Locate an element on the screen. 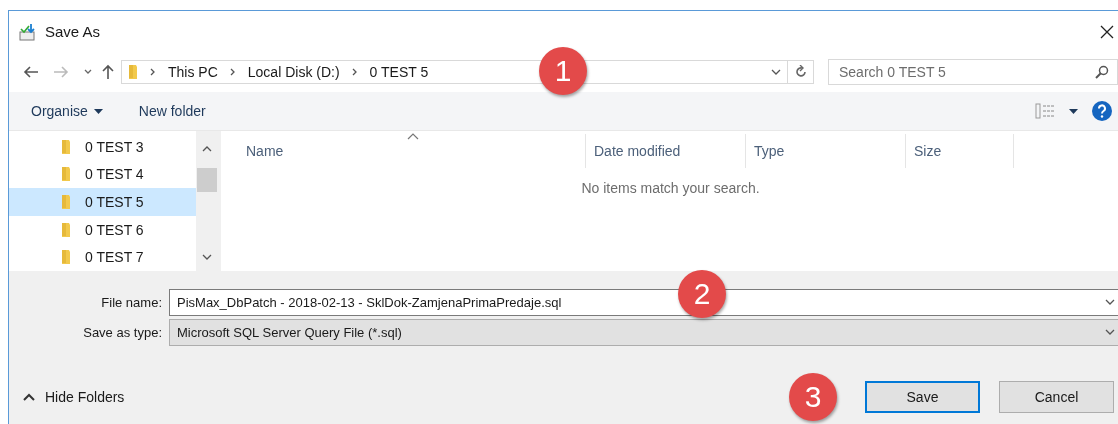 This screenshot has height=424, width=1118. scroll-down-icon is located at coordinates (207, 257).